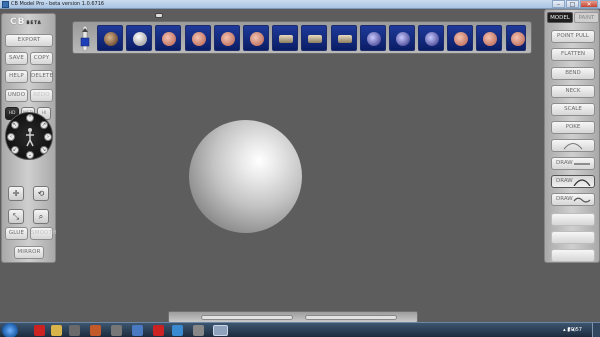 The image size is (600, 337). I want to click on rotate-upright-icon: ↗, so click(44, 125).